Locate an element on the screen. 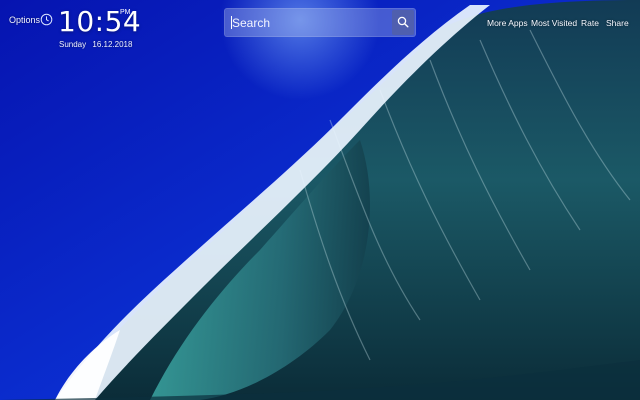 Image resolution: width=640 pixels, height=400 pixels. clock-date: Sunday 16.12.2018 is located at coordinates (97, 44).